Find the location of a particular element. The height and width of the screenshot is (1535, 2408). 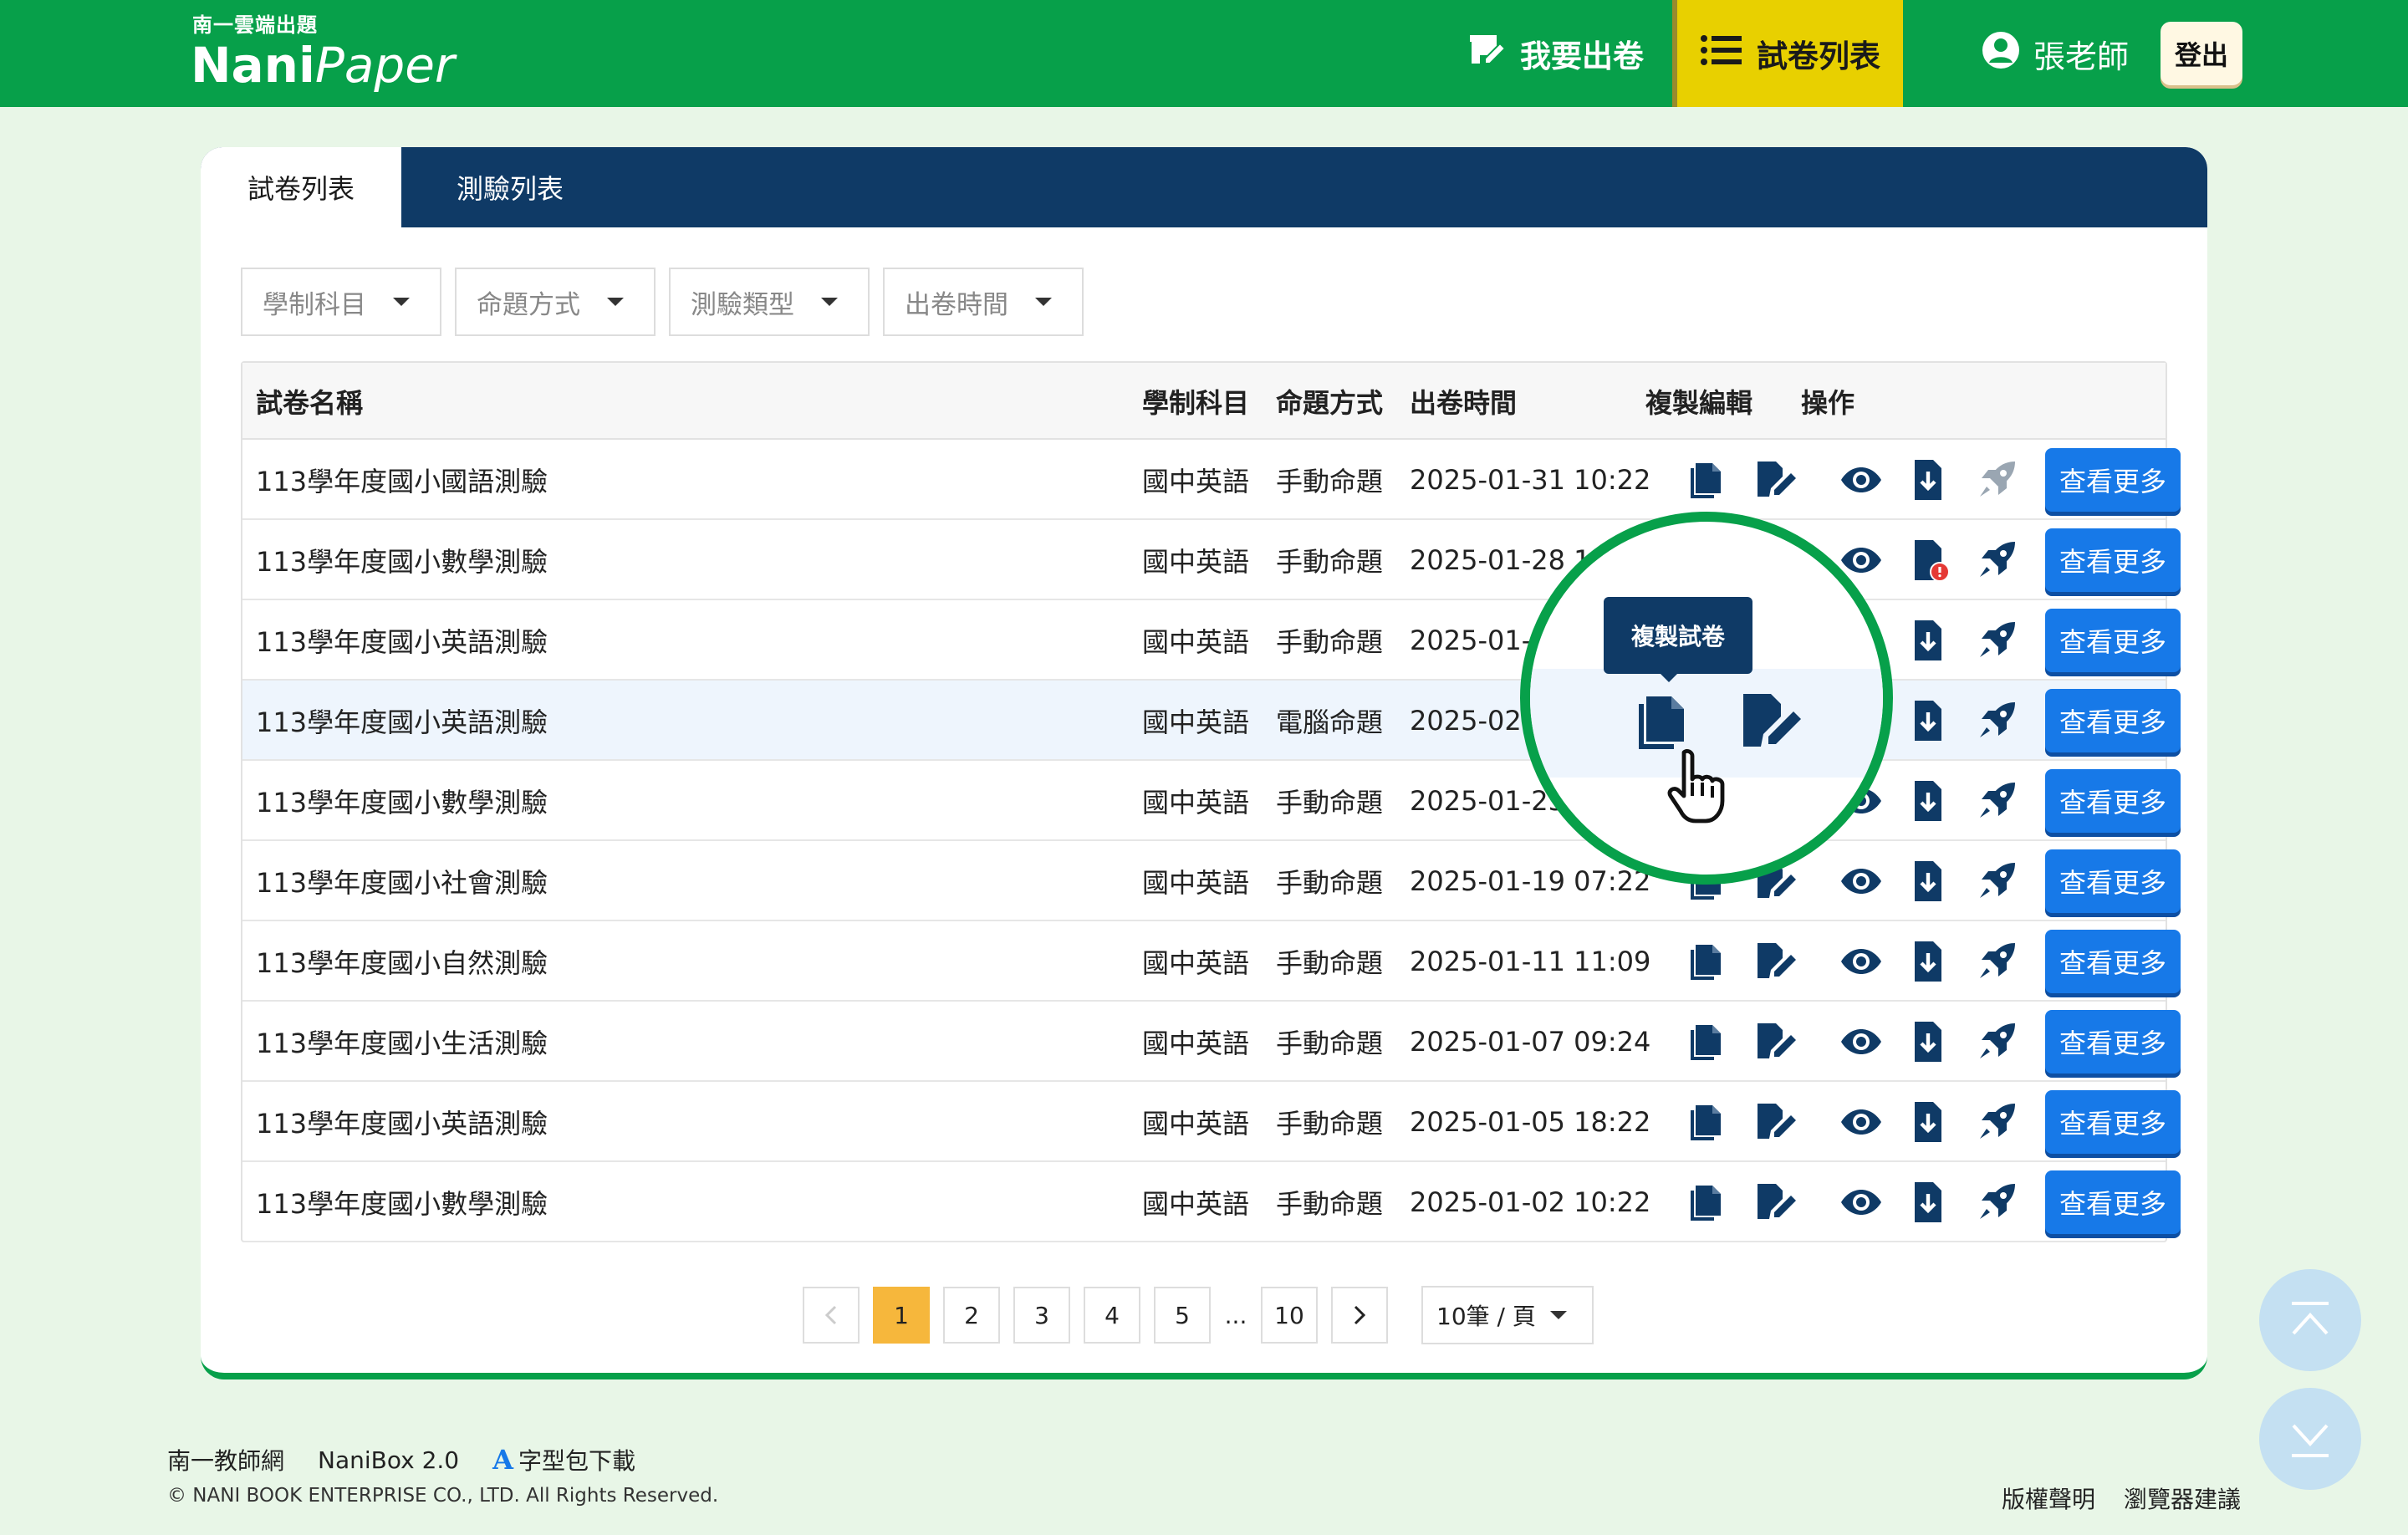

page-button-1: 1 is located at coordinates (901, 1315).